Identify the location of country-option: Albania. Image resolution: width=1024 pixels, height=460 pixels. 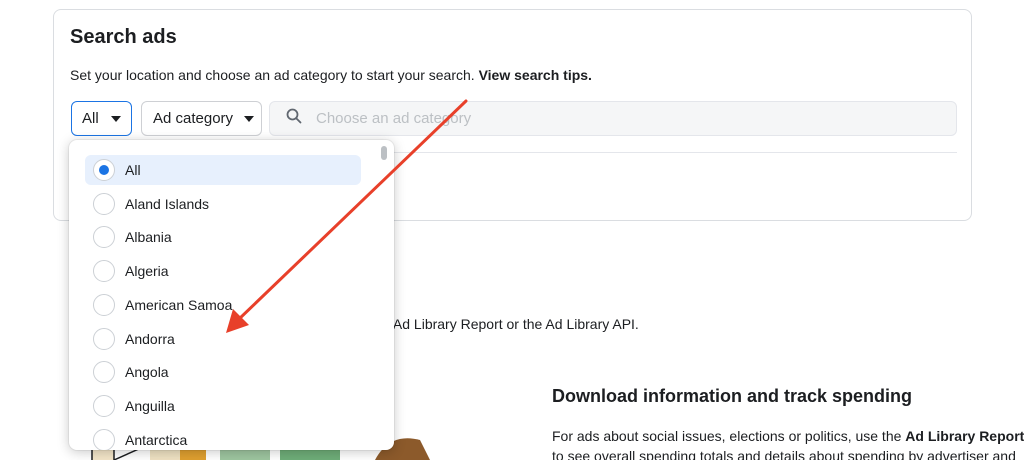
(223, 237).